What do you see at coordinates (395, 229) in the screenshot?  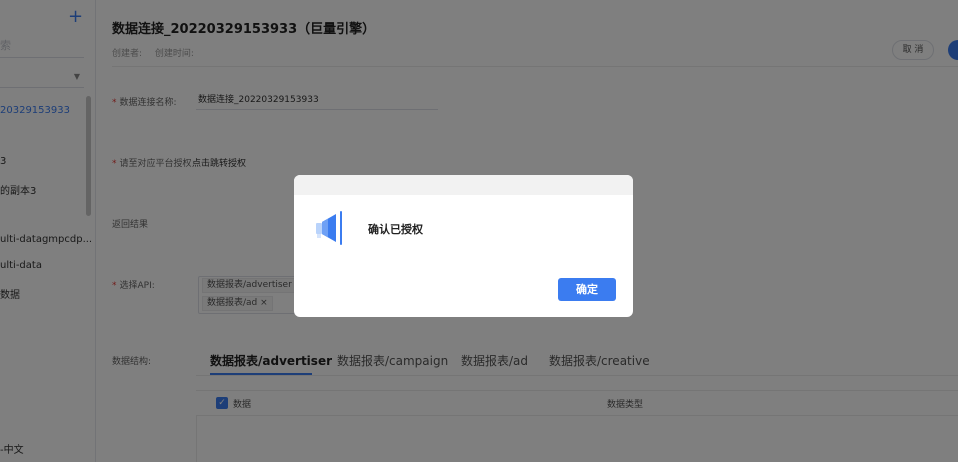 I see `dialog-message: 确认已授权` at bounding box center [395, 229].